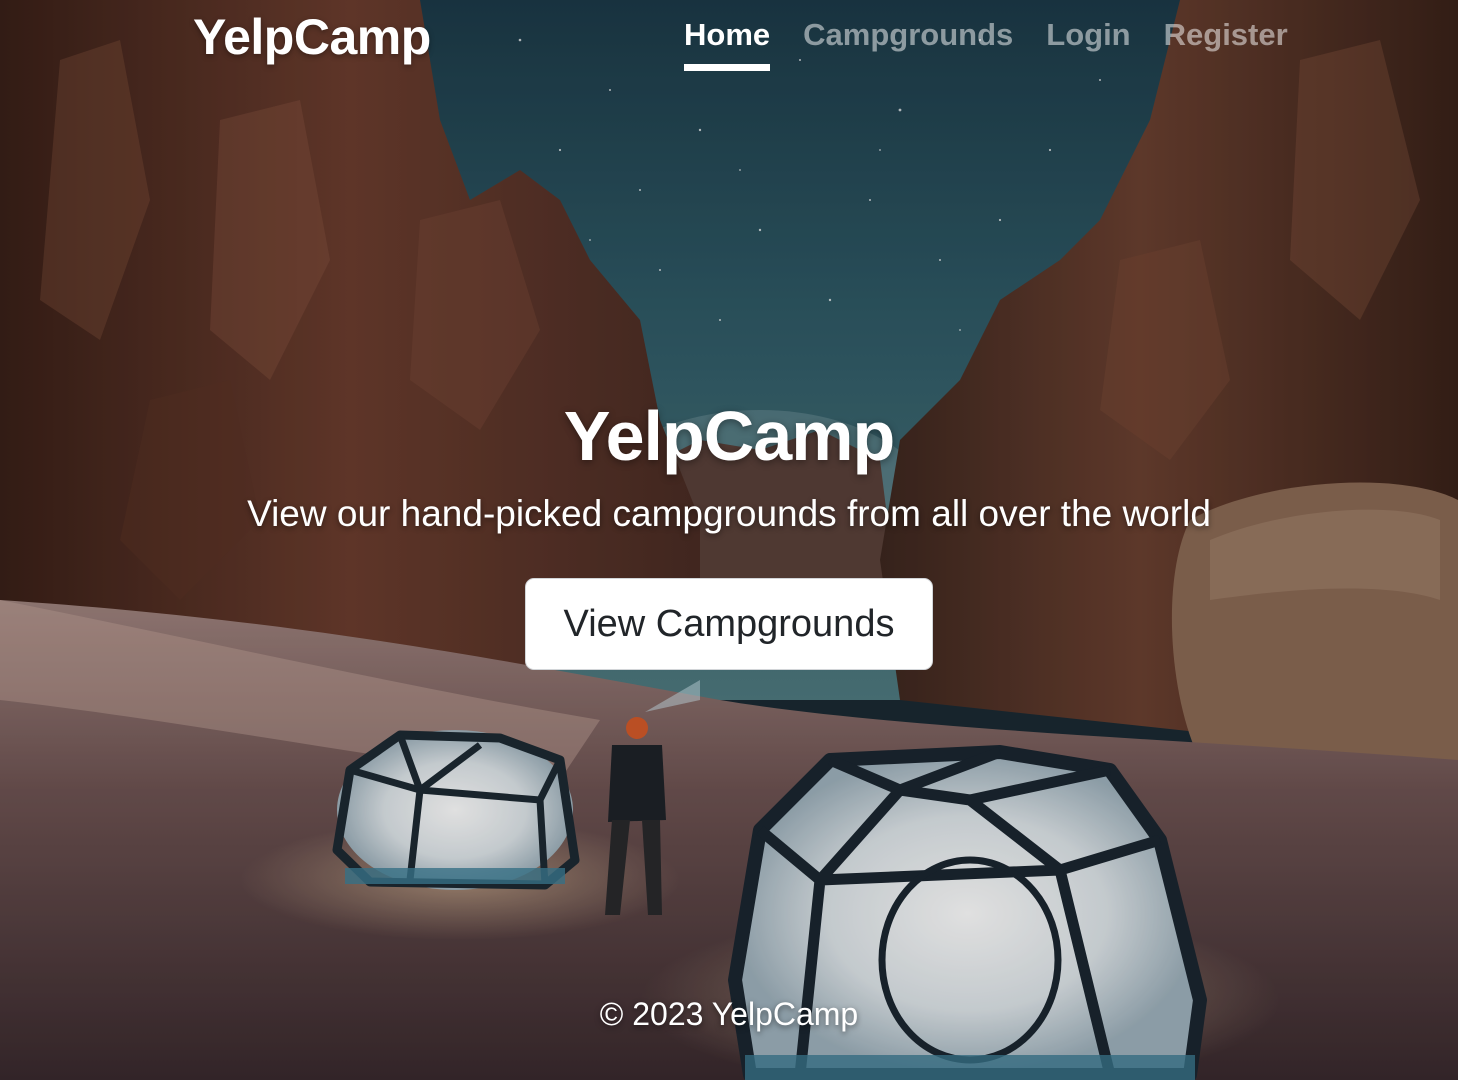 This screenshot has width=1458, height=1080. I want to click on nav-link-register: Register, so click(1226, 44).